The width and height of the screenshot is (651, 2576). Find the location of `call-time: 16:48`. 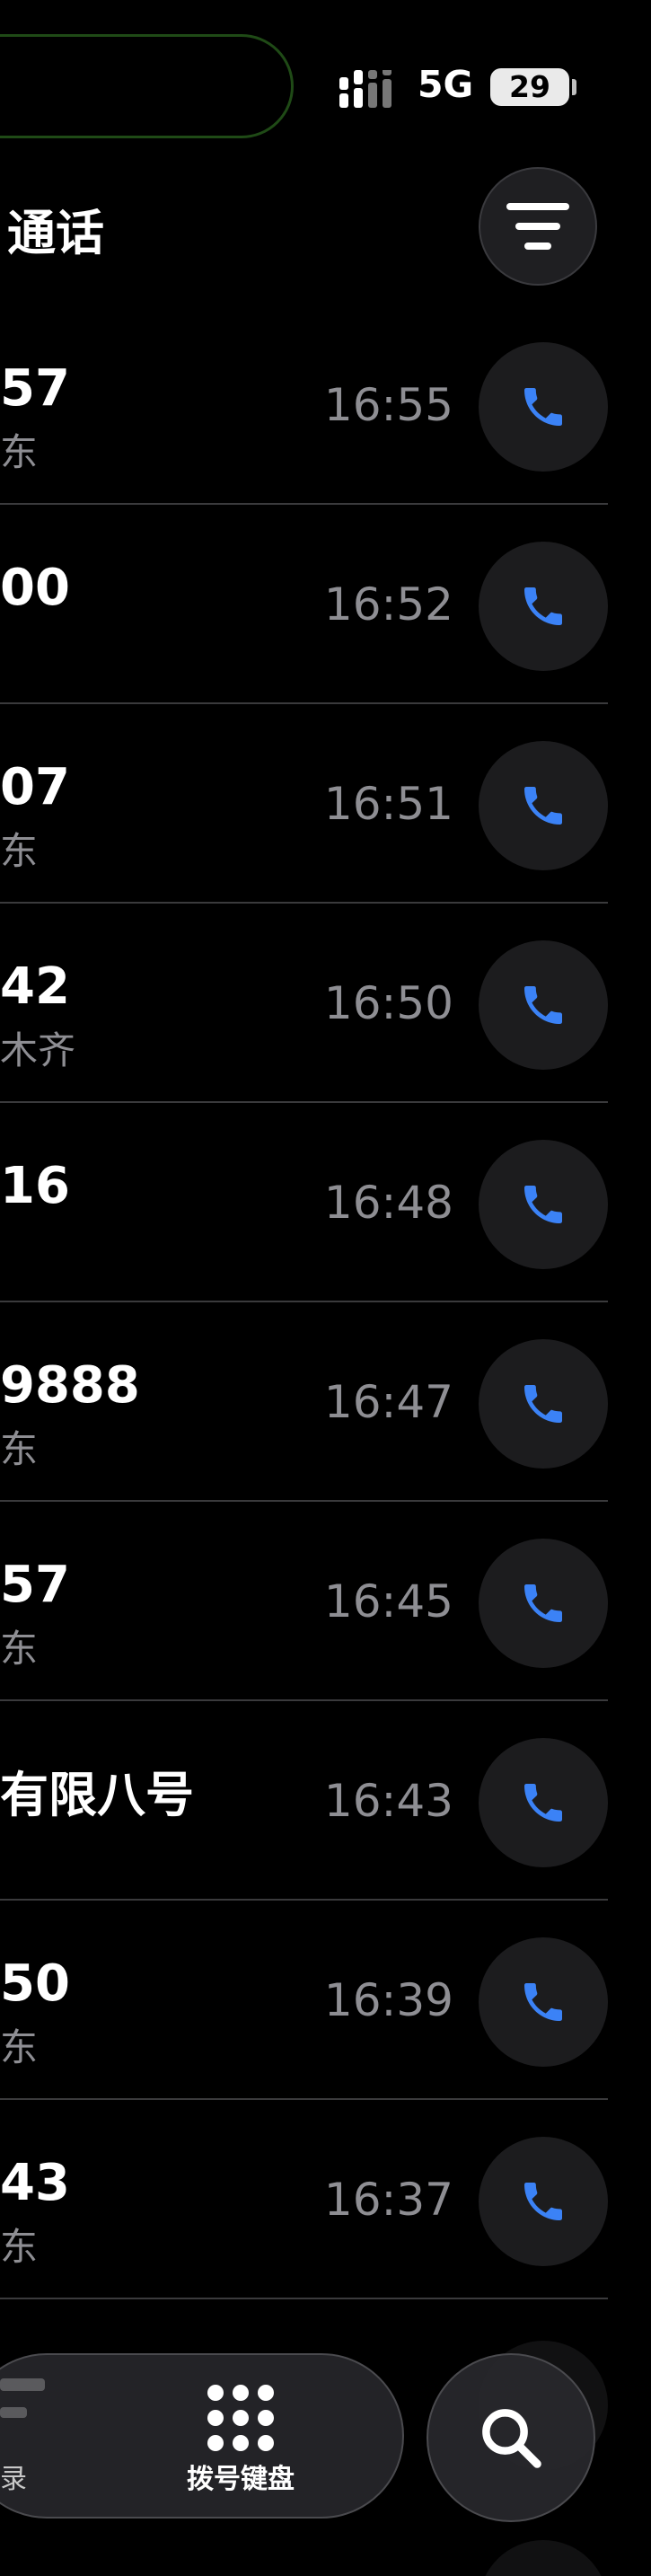

call-time: 16:48 is located at coordinates (388, 1203).